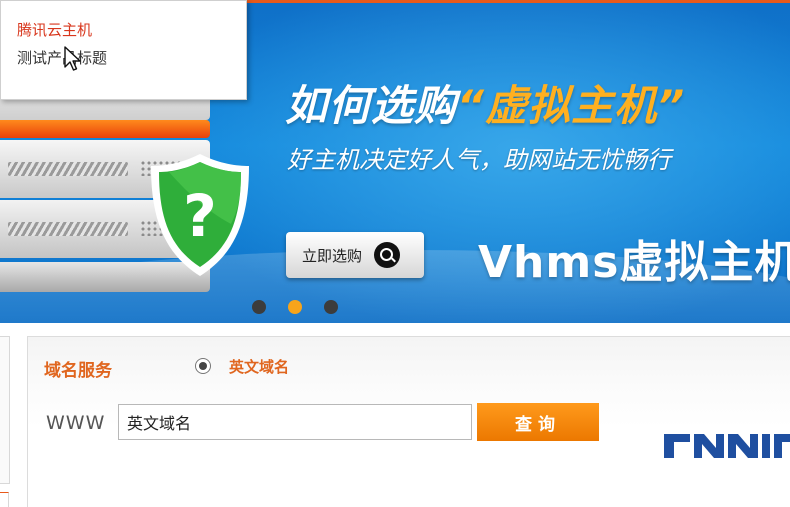  I want to click on english-domain-radio-label: 英文域名, so click(259, 366).